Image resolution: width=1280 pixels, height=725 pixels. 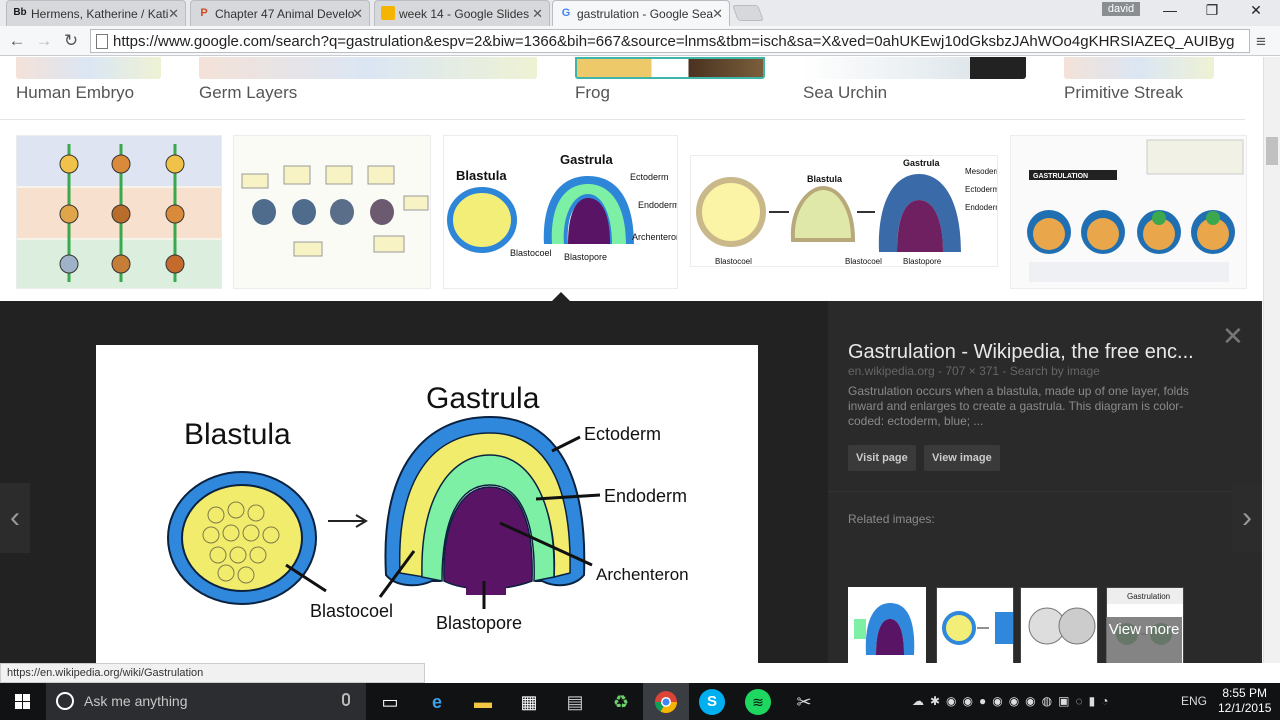 I want to click on page-icon, so click(x=102, y=41).